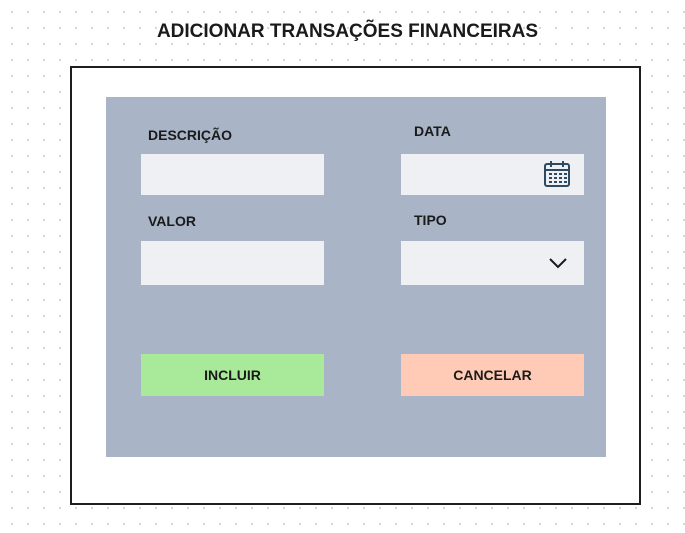 The width and height of the screenshot is (685, 533). What do you see at coordinates (432, 131) in the screenshot?
I see `data-label: DATA` at bounding box center [432, 131].